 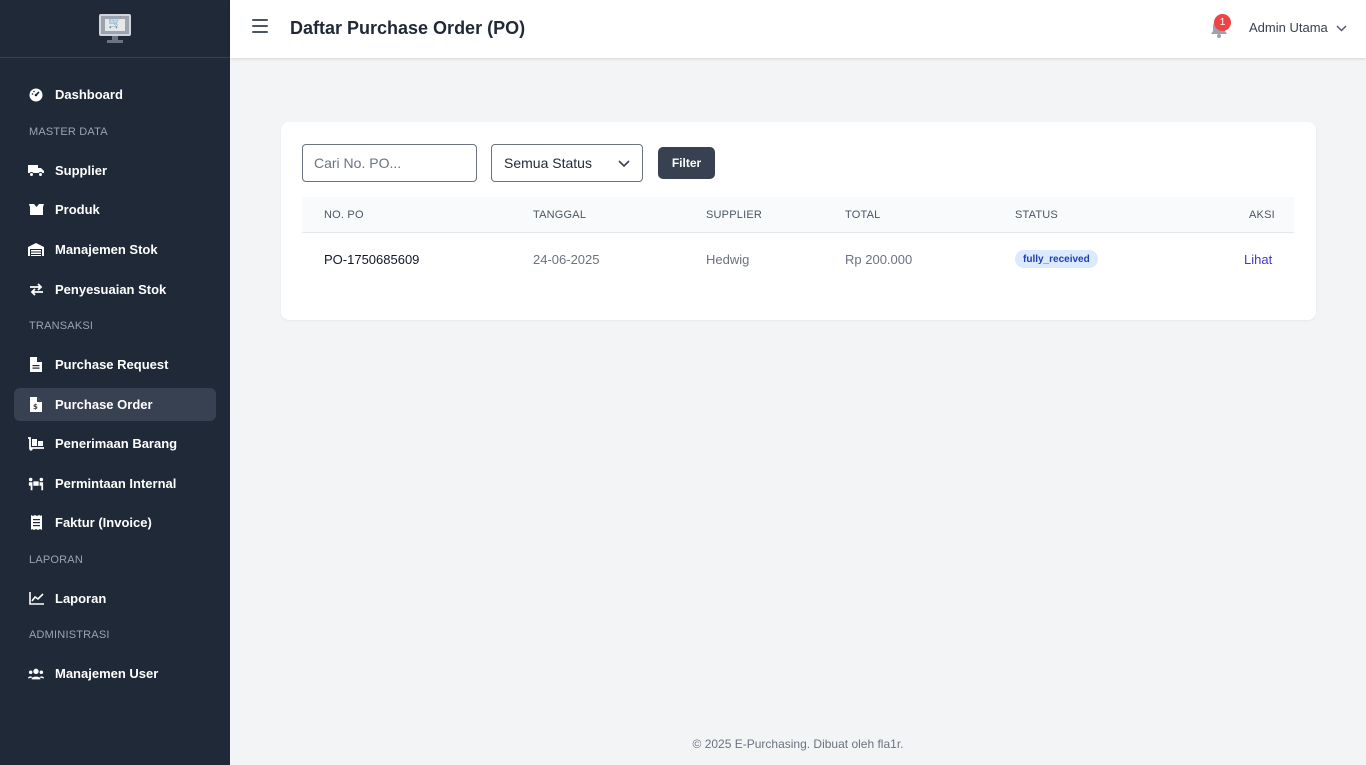 What do you see at coordinates (107, 673) in the screenshot?
I see `sidebar-item-label: Manajemen User` at bounding box center [107, 673].